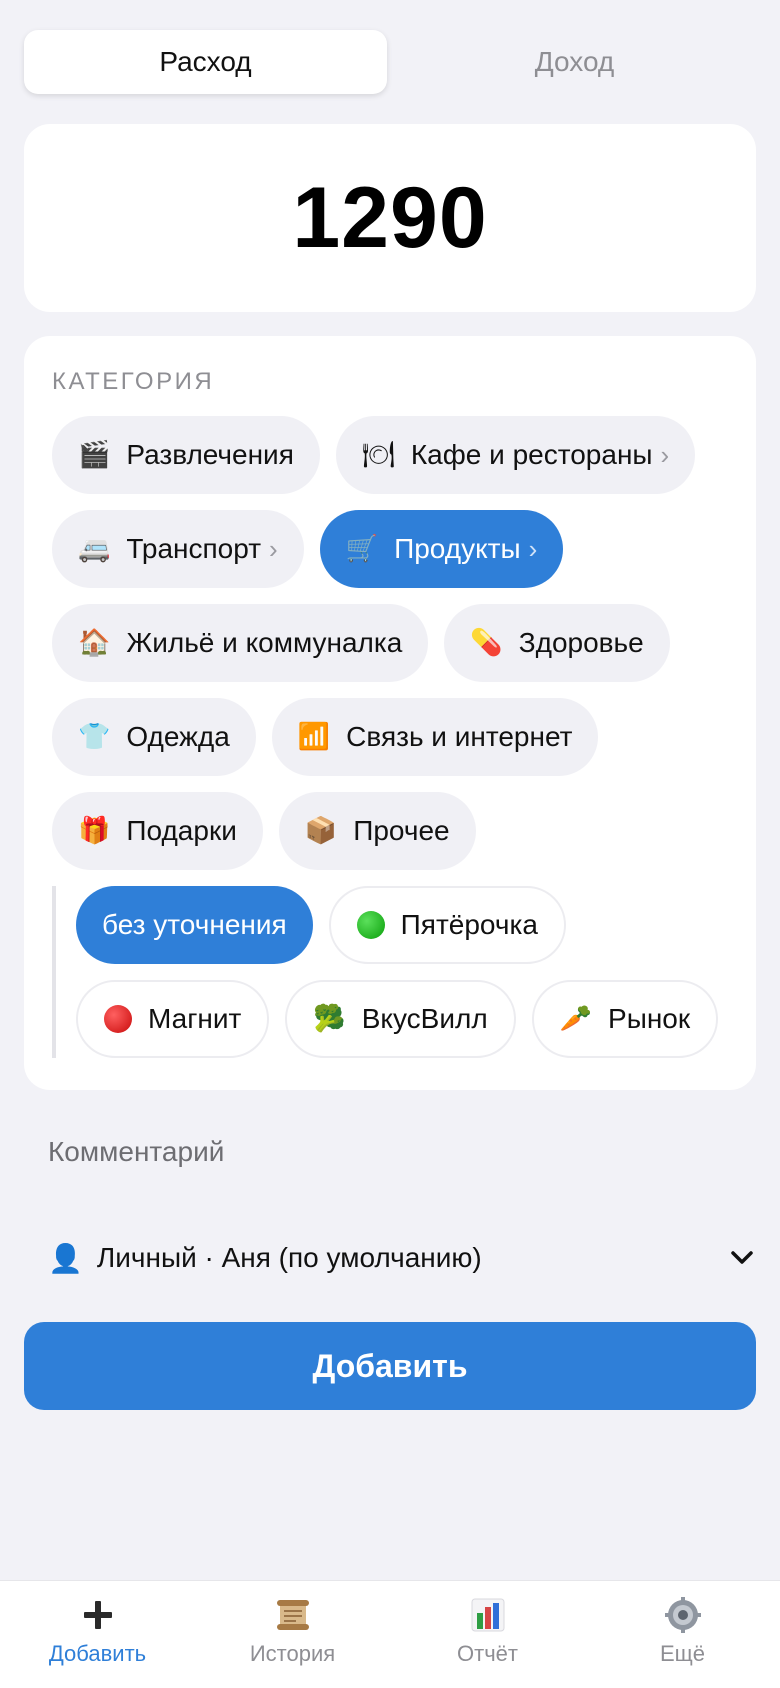  Describe the element at coordinates (581, 642) in the screenshot. I see `category-chip-label: Здоровье` at that location.